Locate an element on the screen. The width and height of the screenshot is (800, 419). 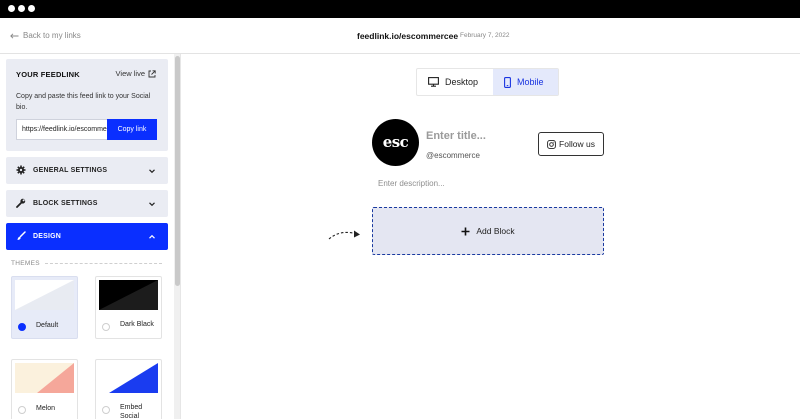
sidebar-scrollbar is located at coordinates (177, 236).